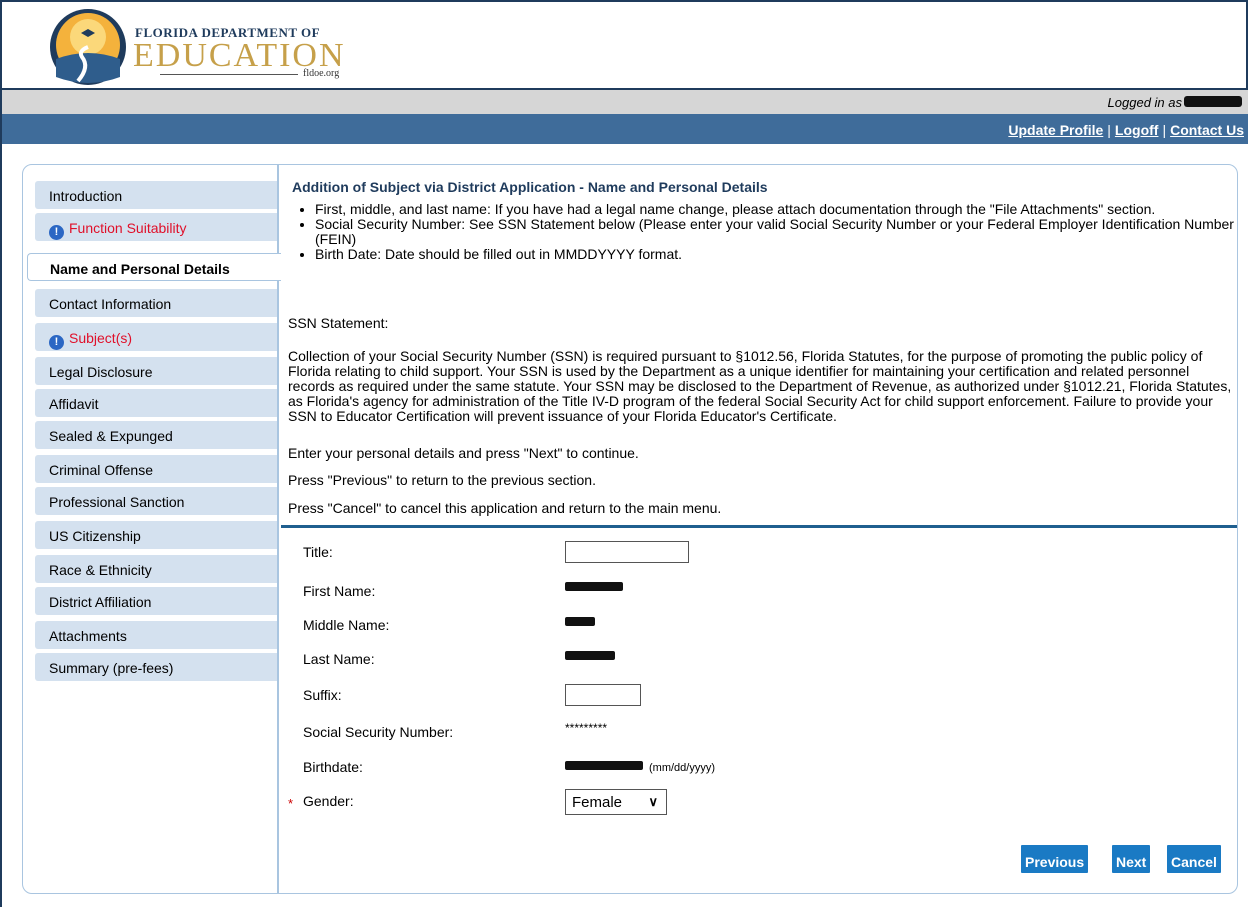 Image resolution: width=1248 pixels, height=907 pixels. I want to click on required-marker: *, so click(291, 803).